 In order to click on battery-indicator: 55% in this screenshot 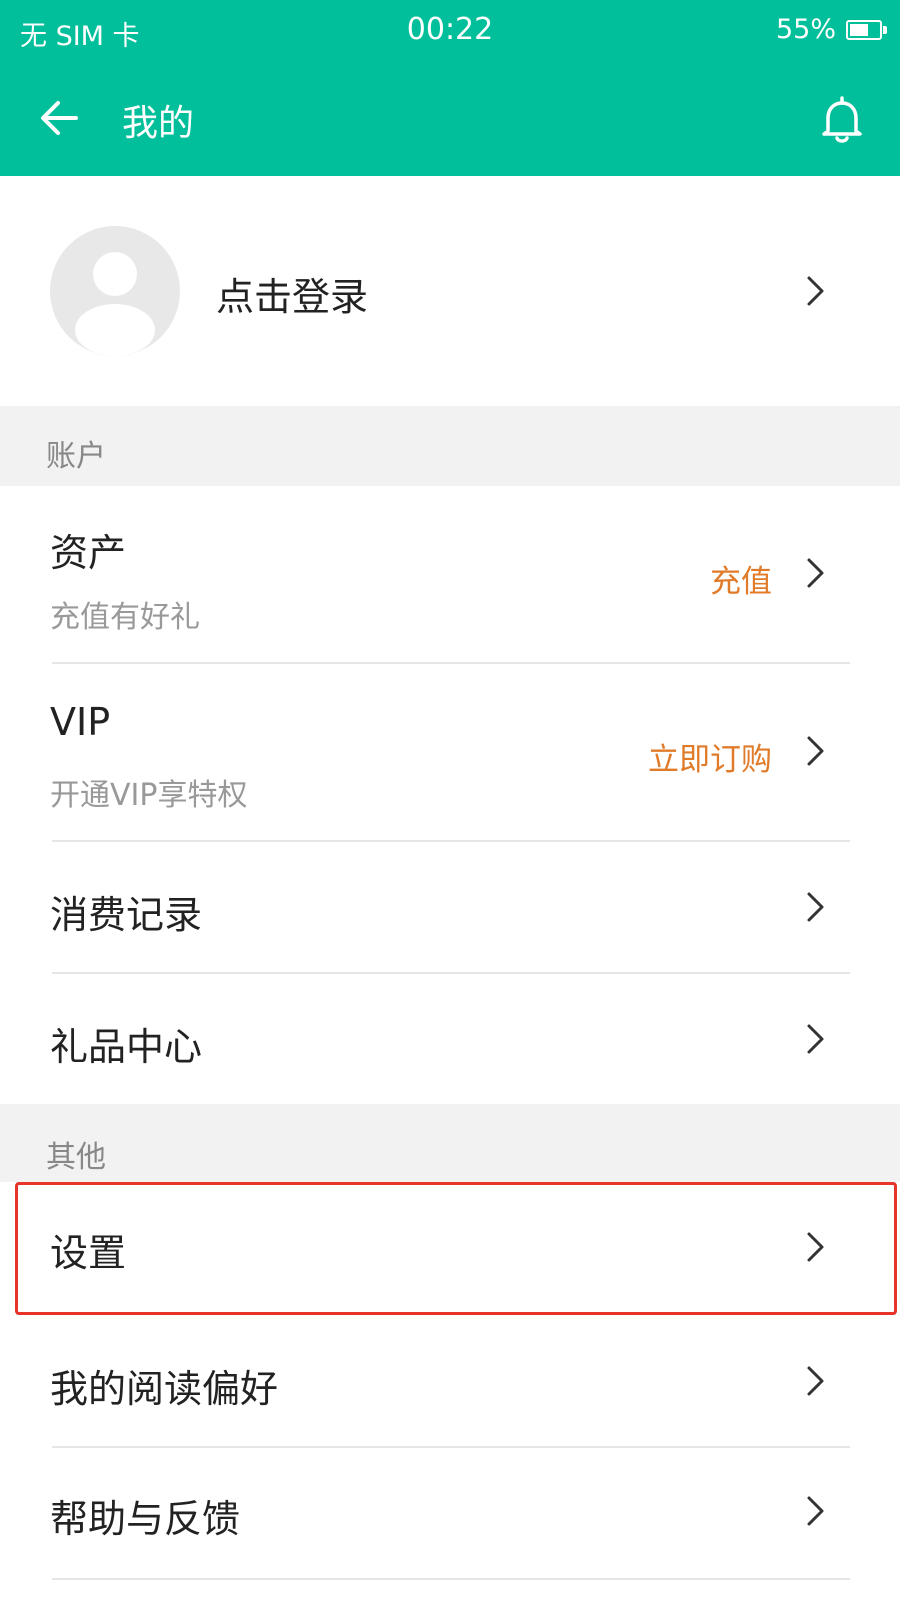, I will do `click(831, 29)`.